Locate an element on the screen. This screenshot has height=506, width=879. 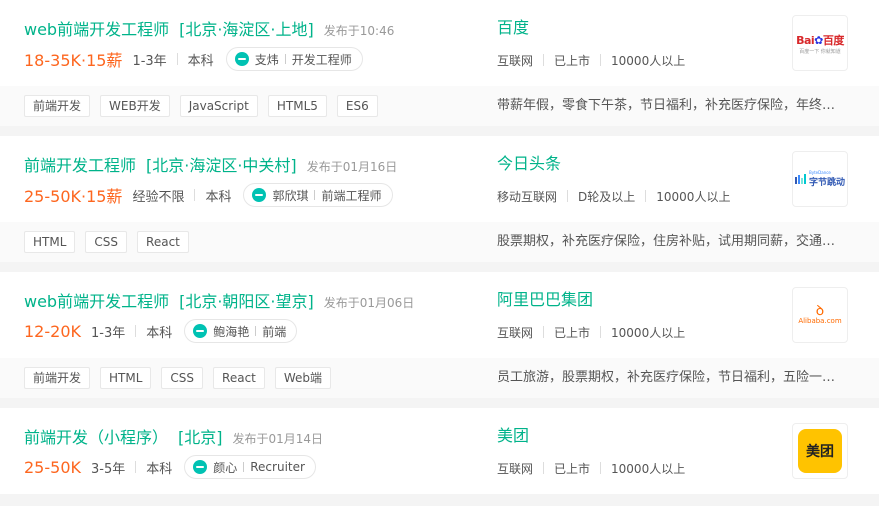
skill-tags: 前端开发 WEB开发 JavaScript HTML5 ES6 is located at coordinates (194, 106).